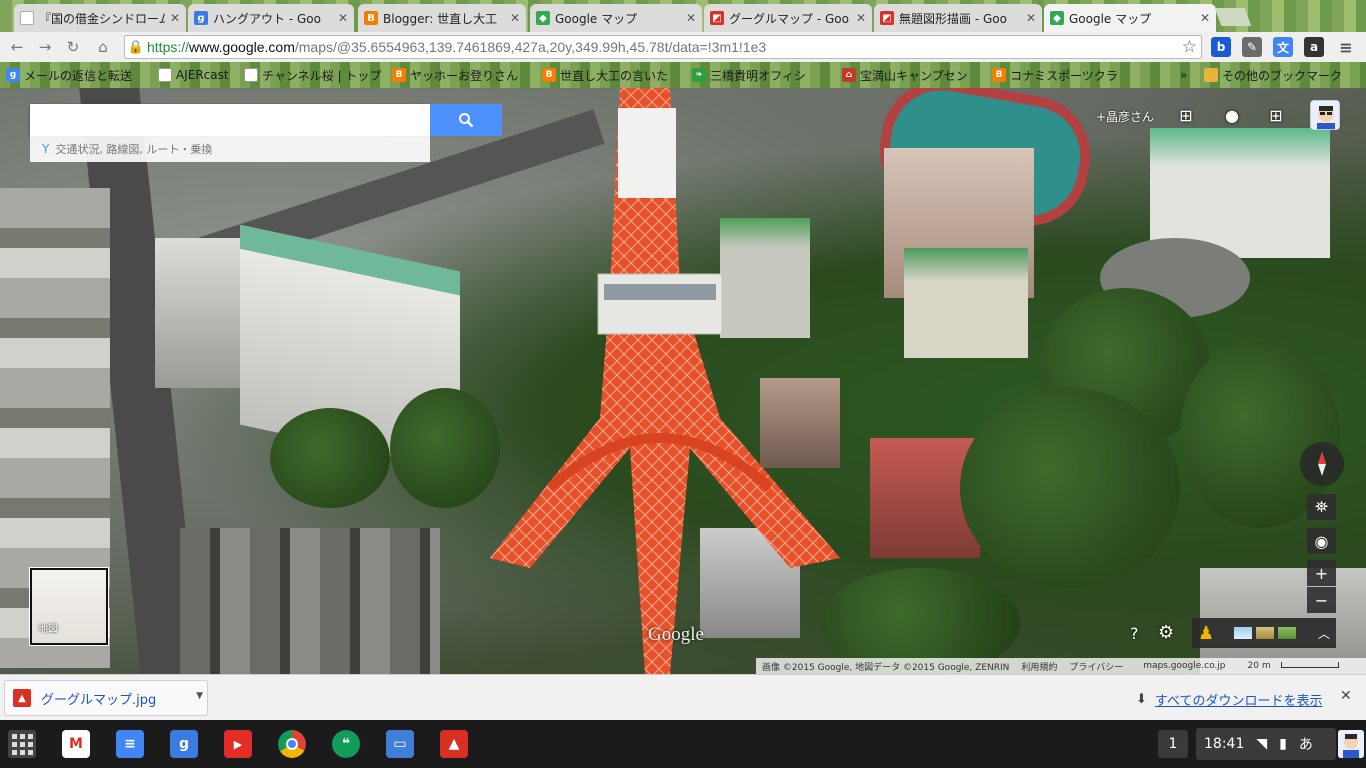 Image resolution: width=1366 pixels, height=768 pixels. I want to click on share-plus-icon: ⊞, so click(1276, 116).